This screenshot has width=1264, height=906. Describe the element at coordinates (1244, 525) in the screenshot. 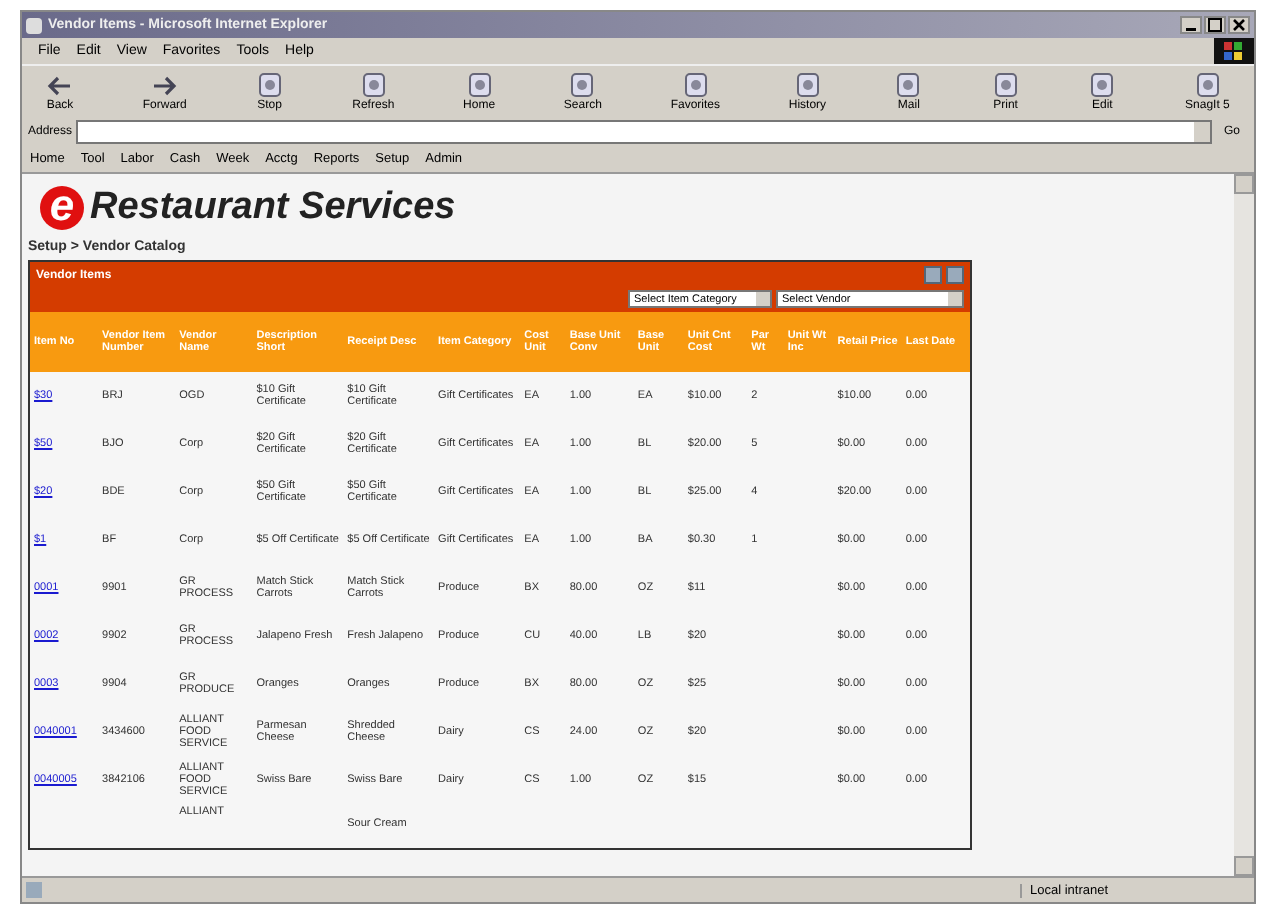

I see `scrollbar` at that location.